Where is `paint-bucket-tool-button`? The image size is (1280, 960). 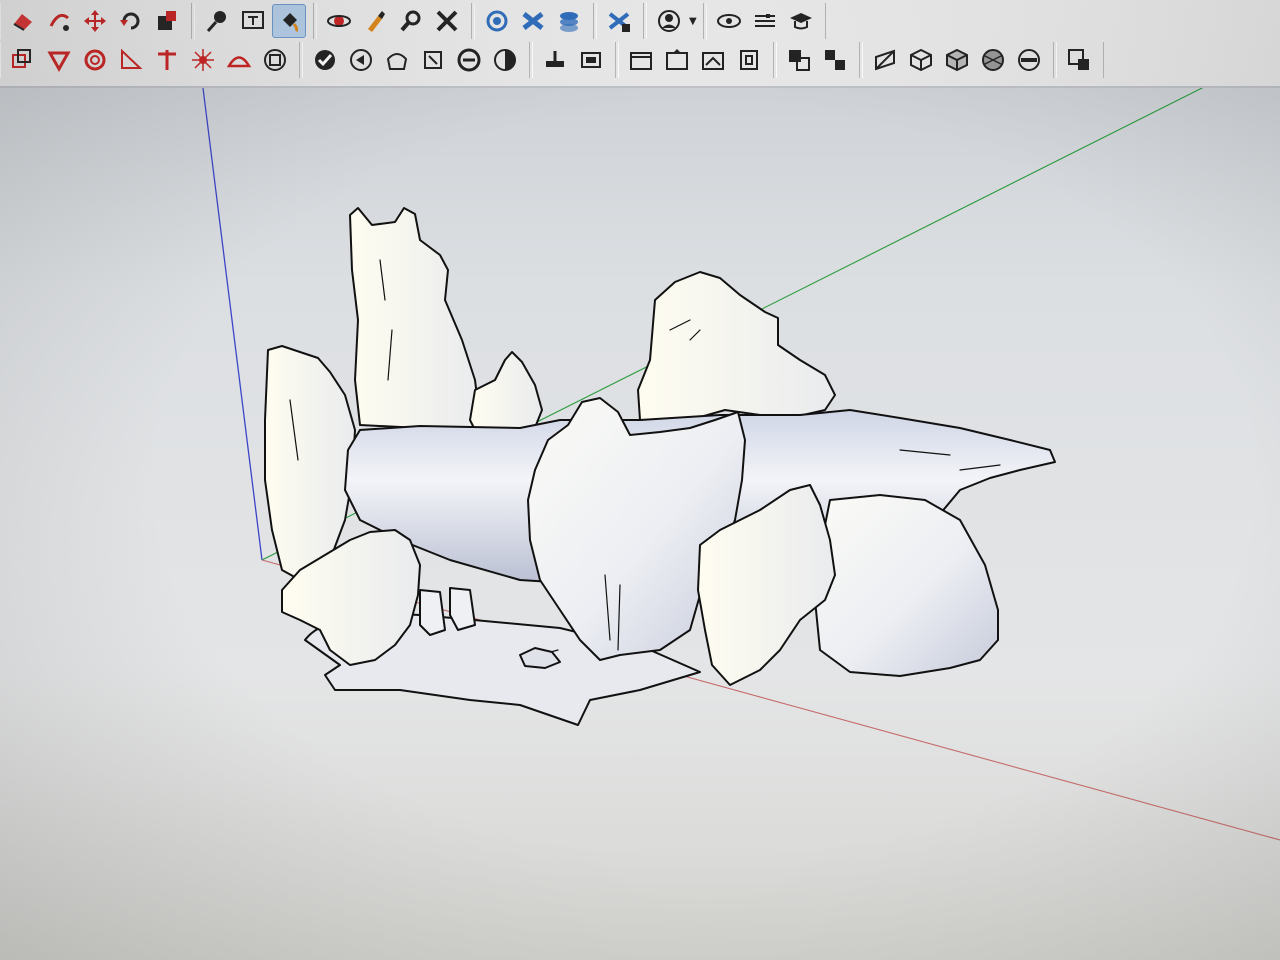 paint-bucket-tool-button is located at coordinates (289, 21).